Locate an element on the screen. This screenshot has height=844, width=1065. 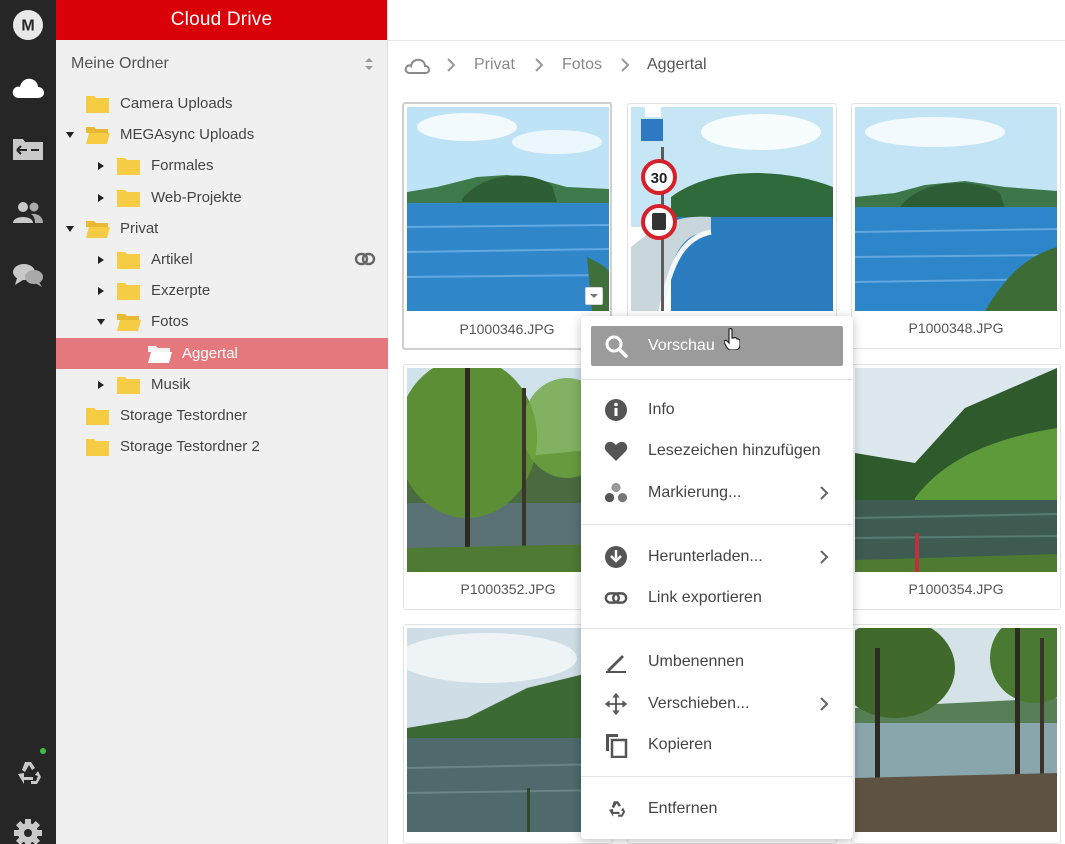
menu-item-add-bookmark: Lesezeichen hinzufügen is located at coordinates (717, 451).